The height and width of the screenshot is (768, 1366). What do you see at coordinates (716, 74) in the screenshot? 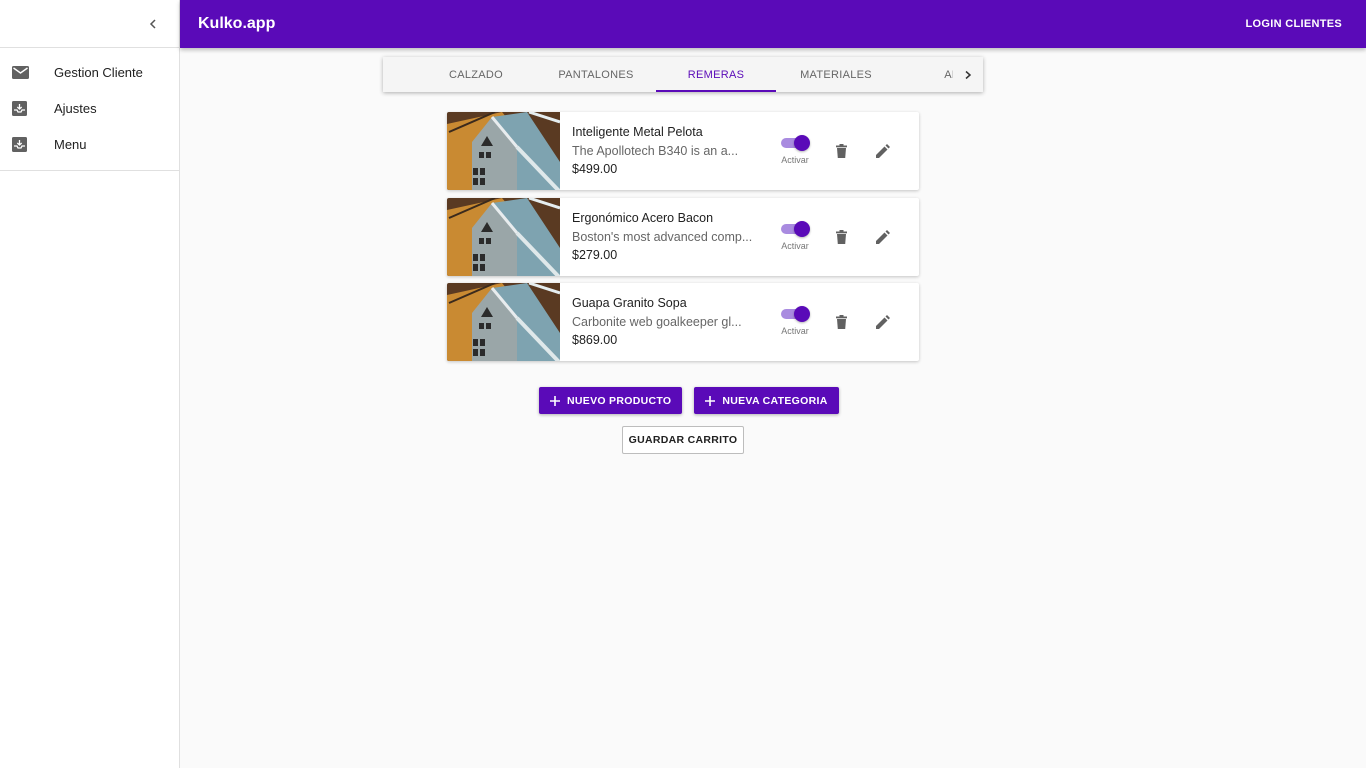
I see `tab-remeras: REMERAS` at bounding box center [716, 74].